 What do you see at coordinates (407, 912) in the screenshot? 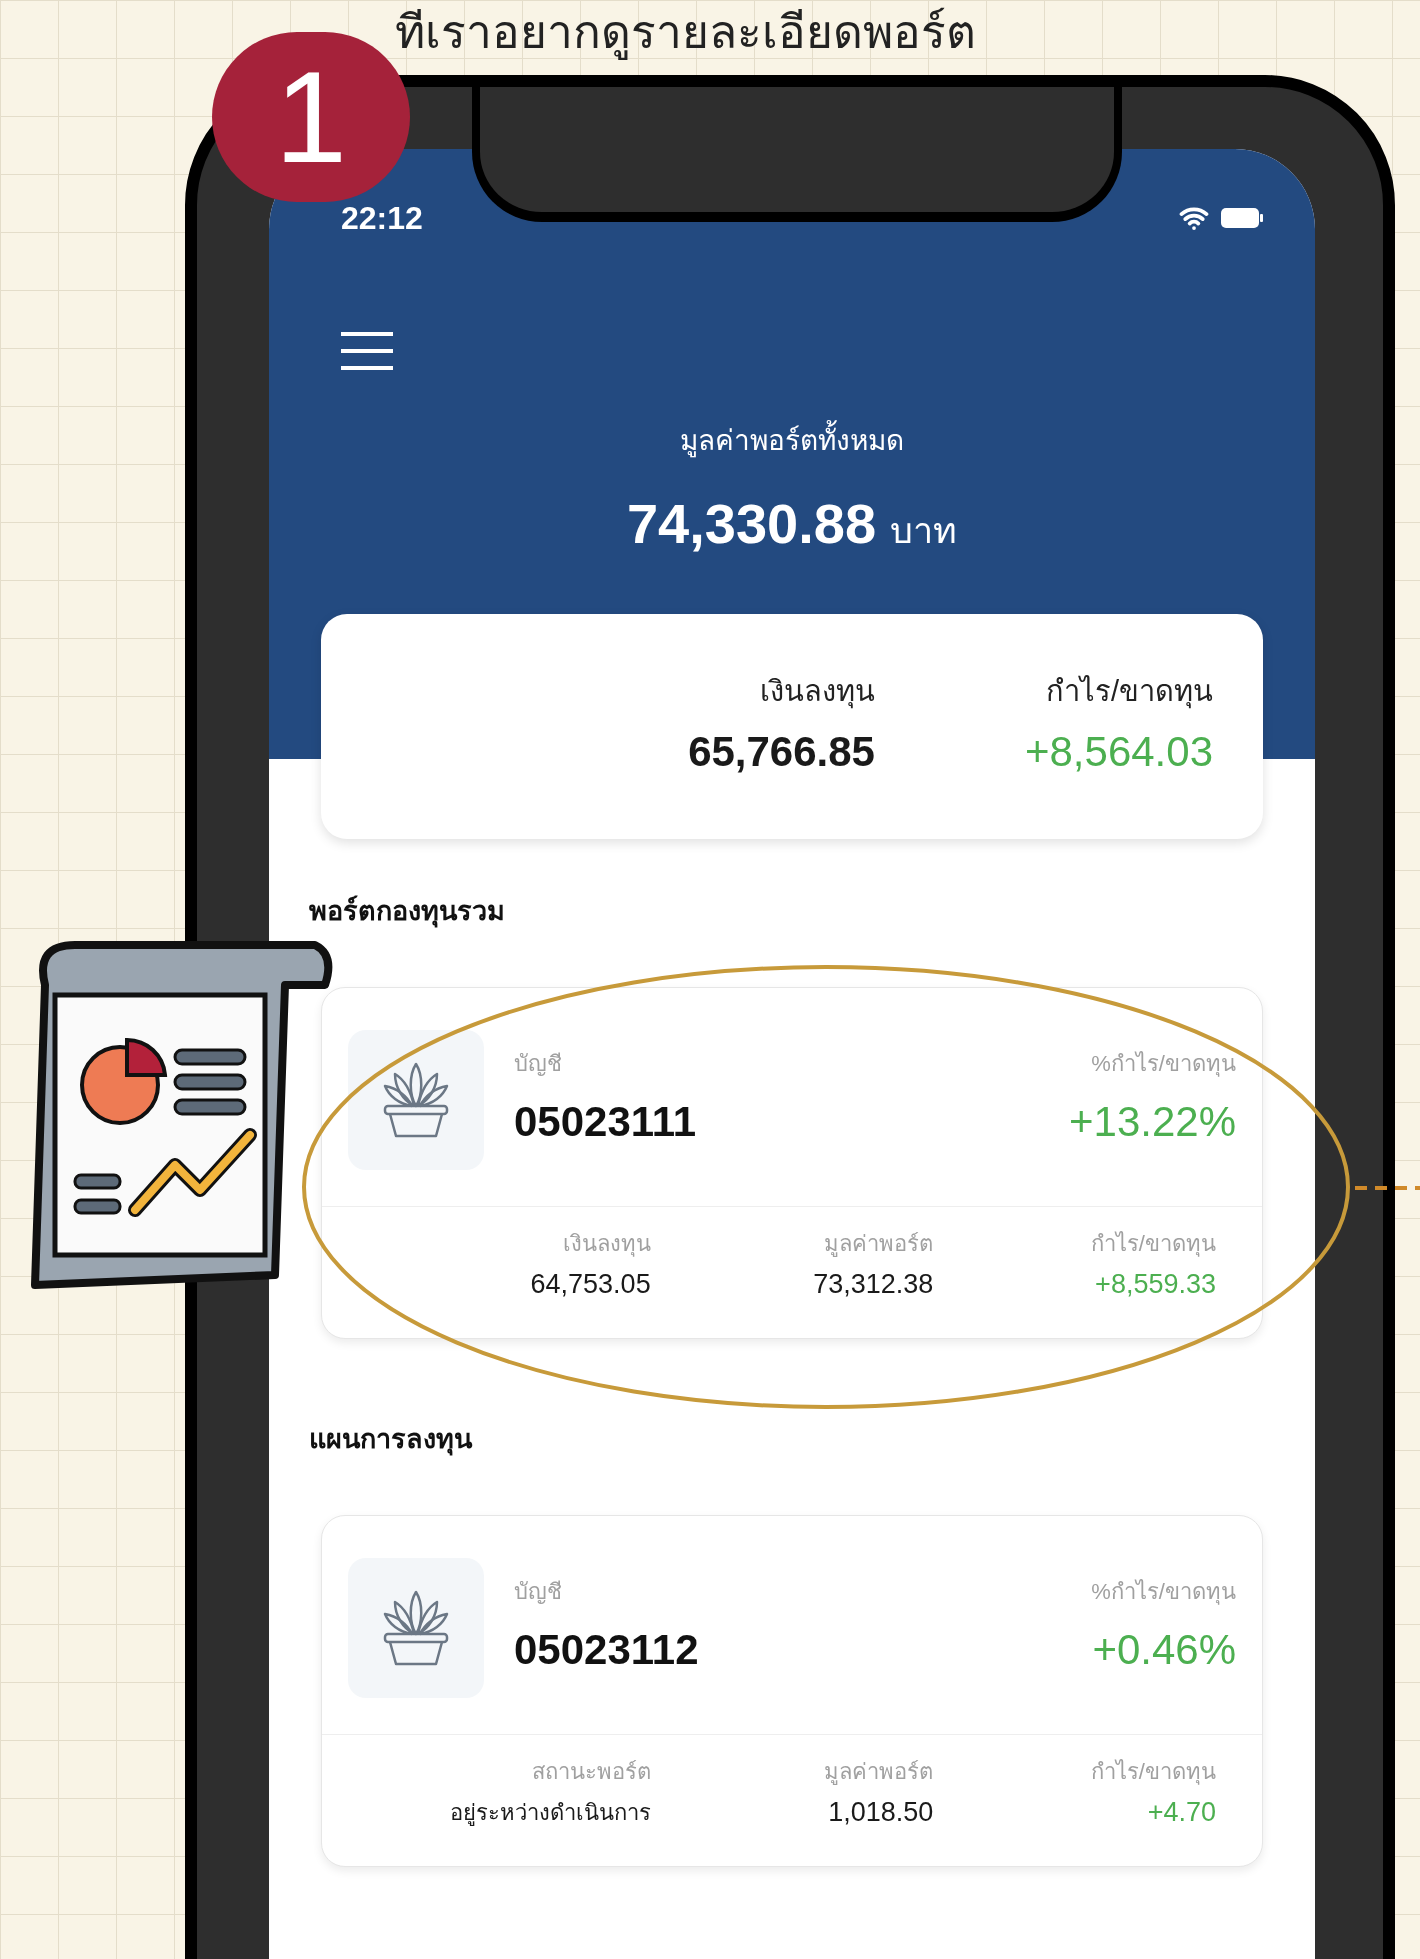
I see `section-title: พอร์ตกองทุนรวม` at bounding box center [407, 912].